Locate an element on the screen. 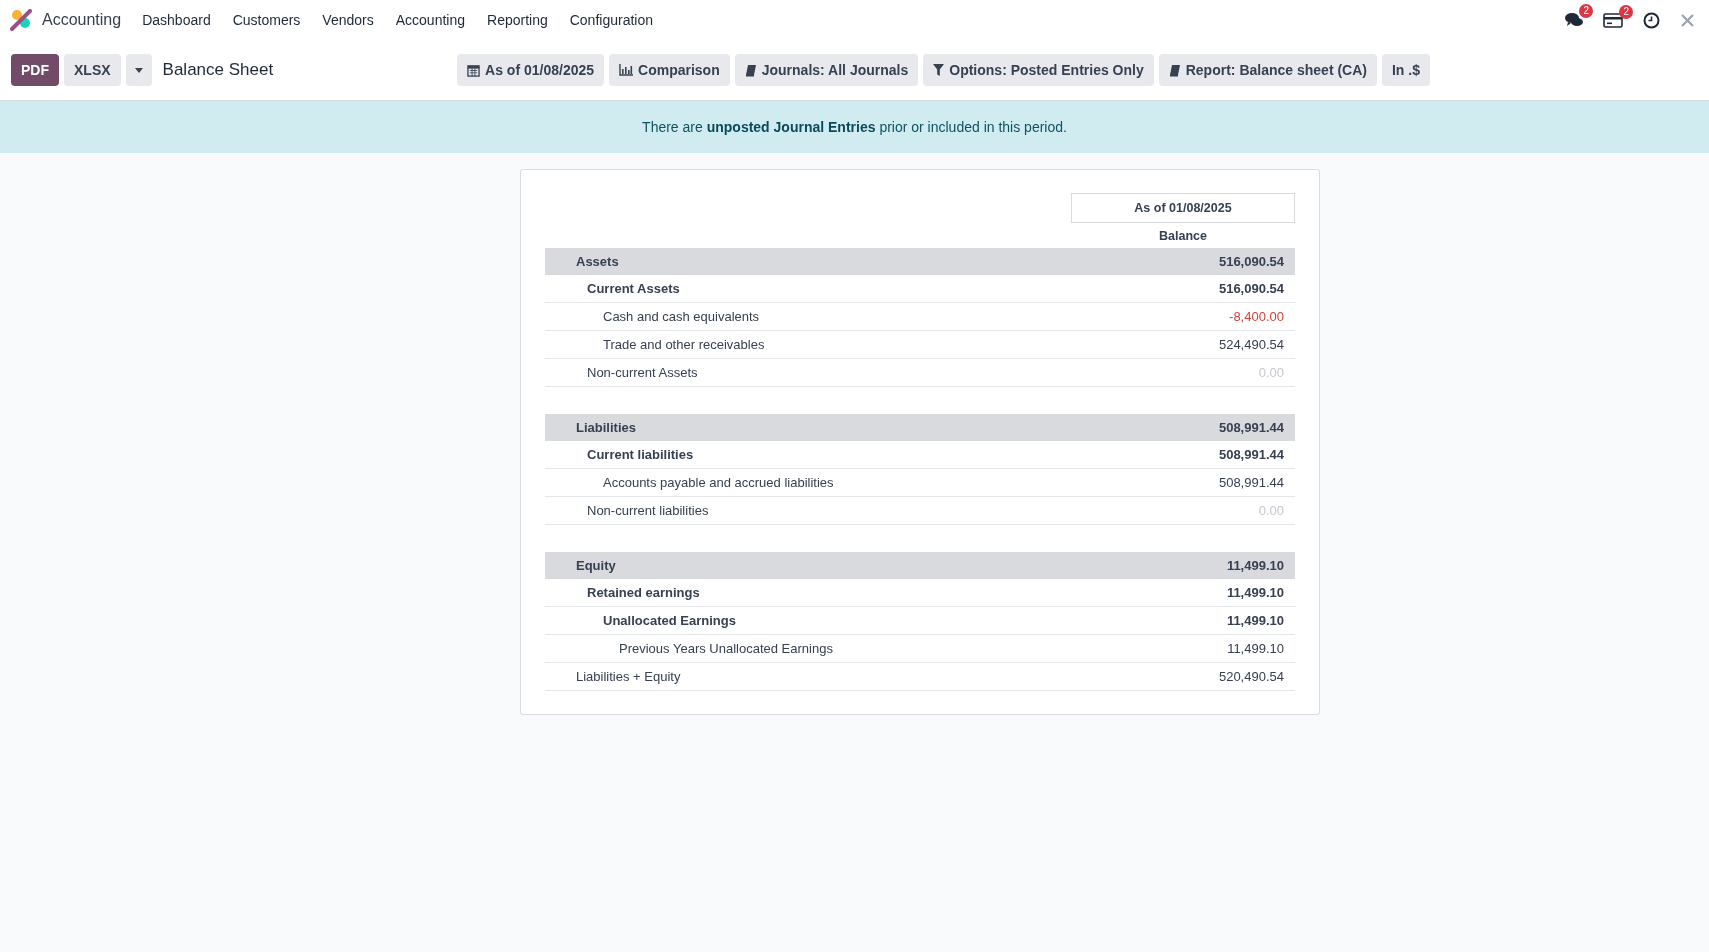 This screenshot has width=1709, height=952. account-label: Liabilities is located at coordinates (606, 427).